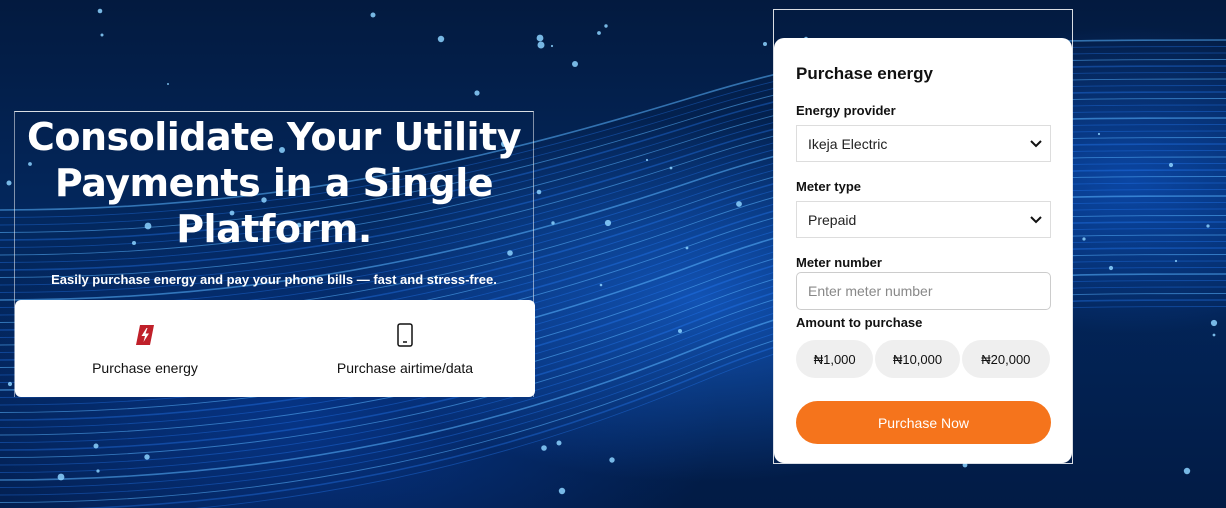  What do you see at coordinates (923, 422) in the screenshot?
I see `purchase-now-button: Purchase Now` at bounding box center [923, 422].